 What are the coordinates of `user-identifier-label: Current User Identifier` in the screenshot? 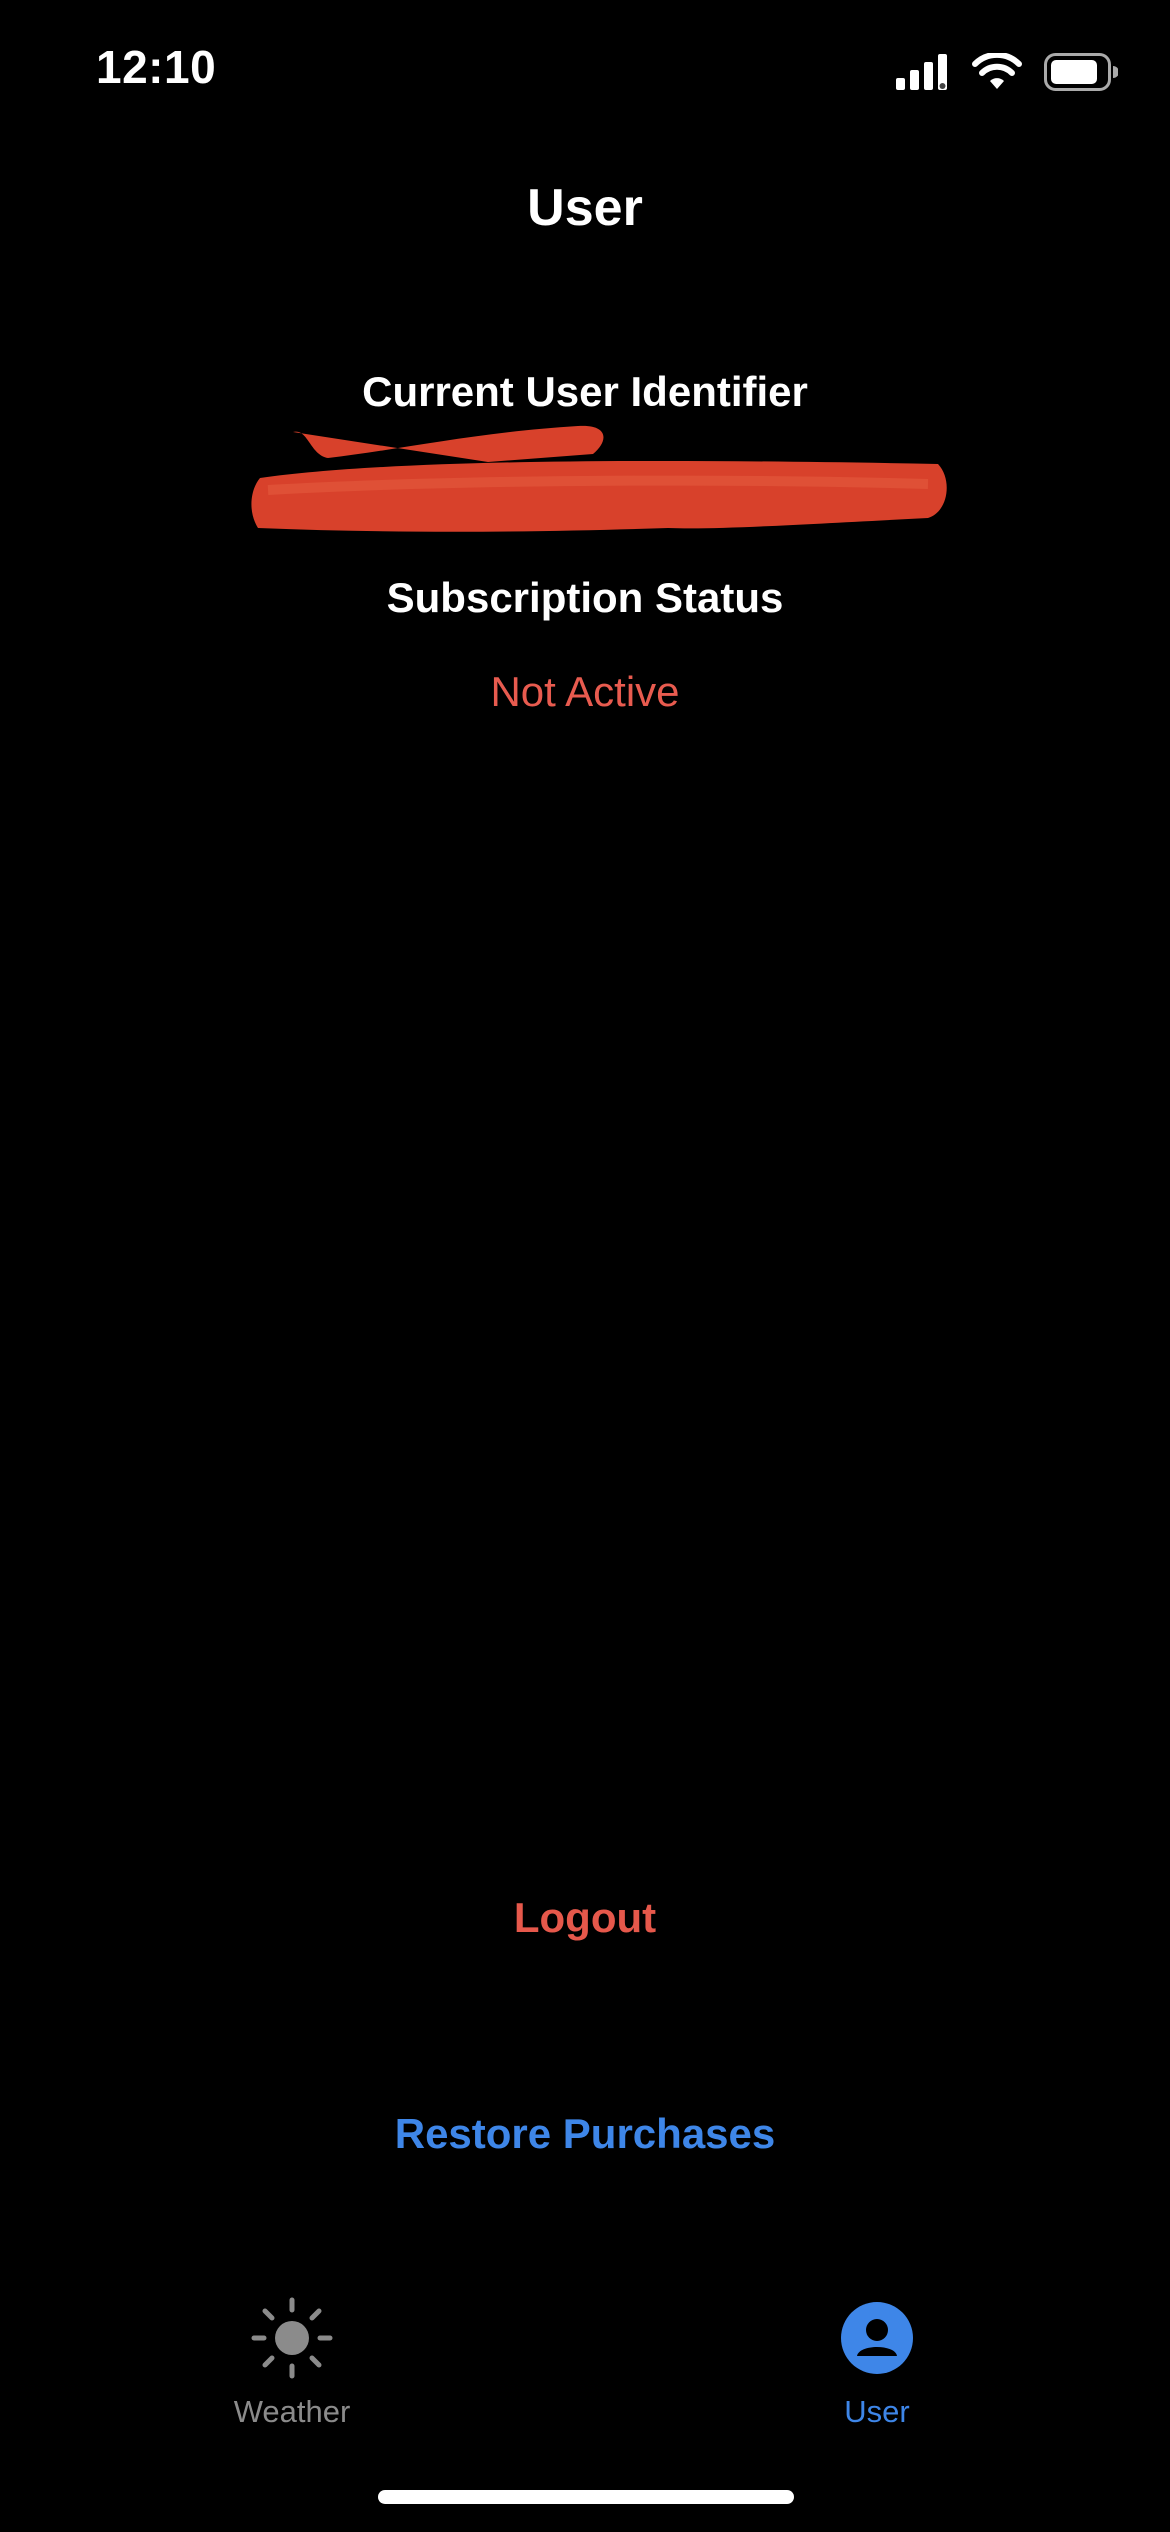 It's located at (585, 391).